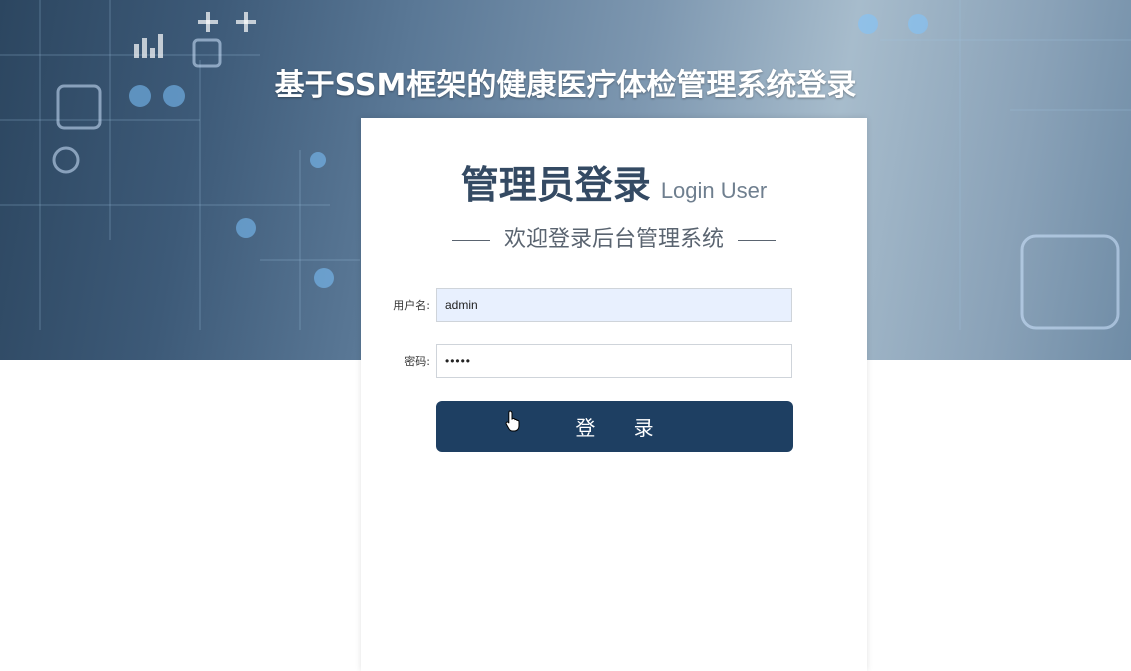 The image size is (1131, 671). I want to click on divider-right, so click(757, 240).